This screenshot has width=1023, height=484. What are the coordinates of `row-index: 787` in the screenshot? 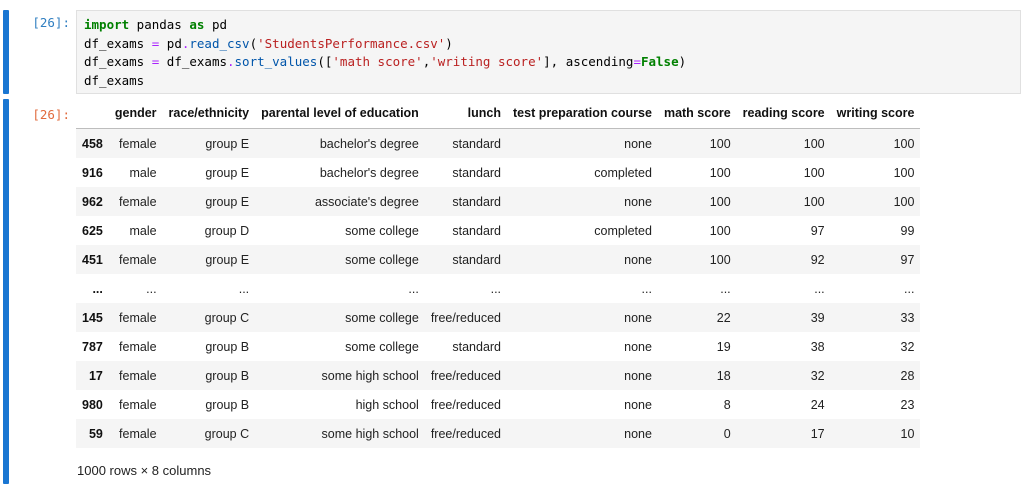 It's located at (92, 346).